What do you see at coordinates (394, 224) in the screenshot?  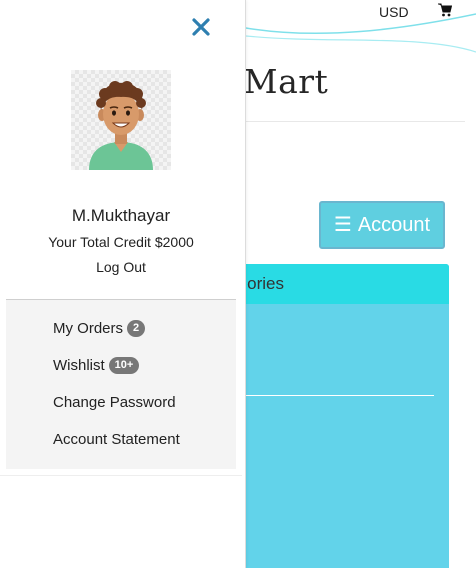 I see `account-button-label: Account` at bounding box center [394, 224].